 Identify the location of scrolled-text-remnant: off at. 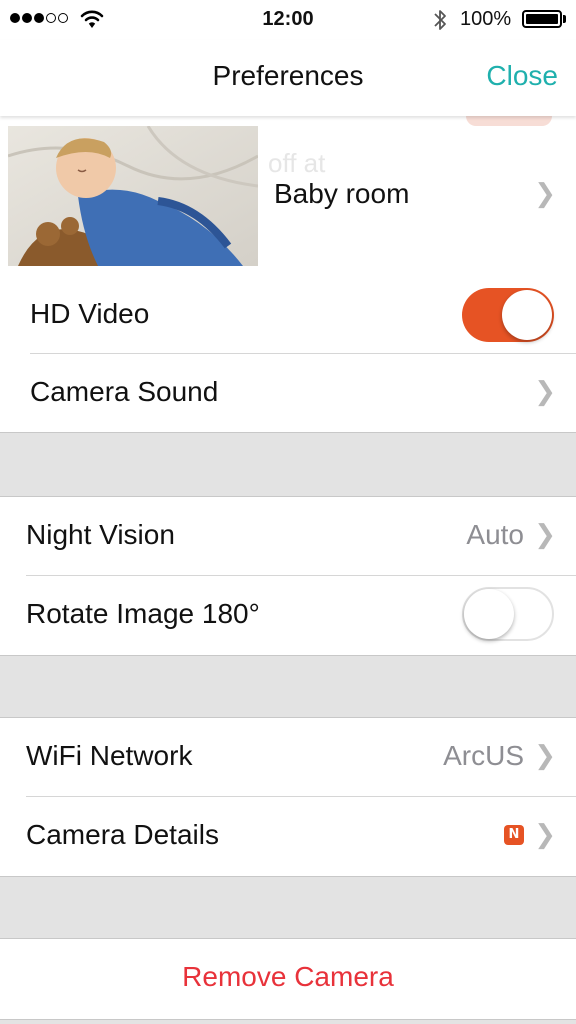
(297, 163).